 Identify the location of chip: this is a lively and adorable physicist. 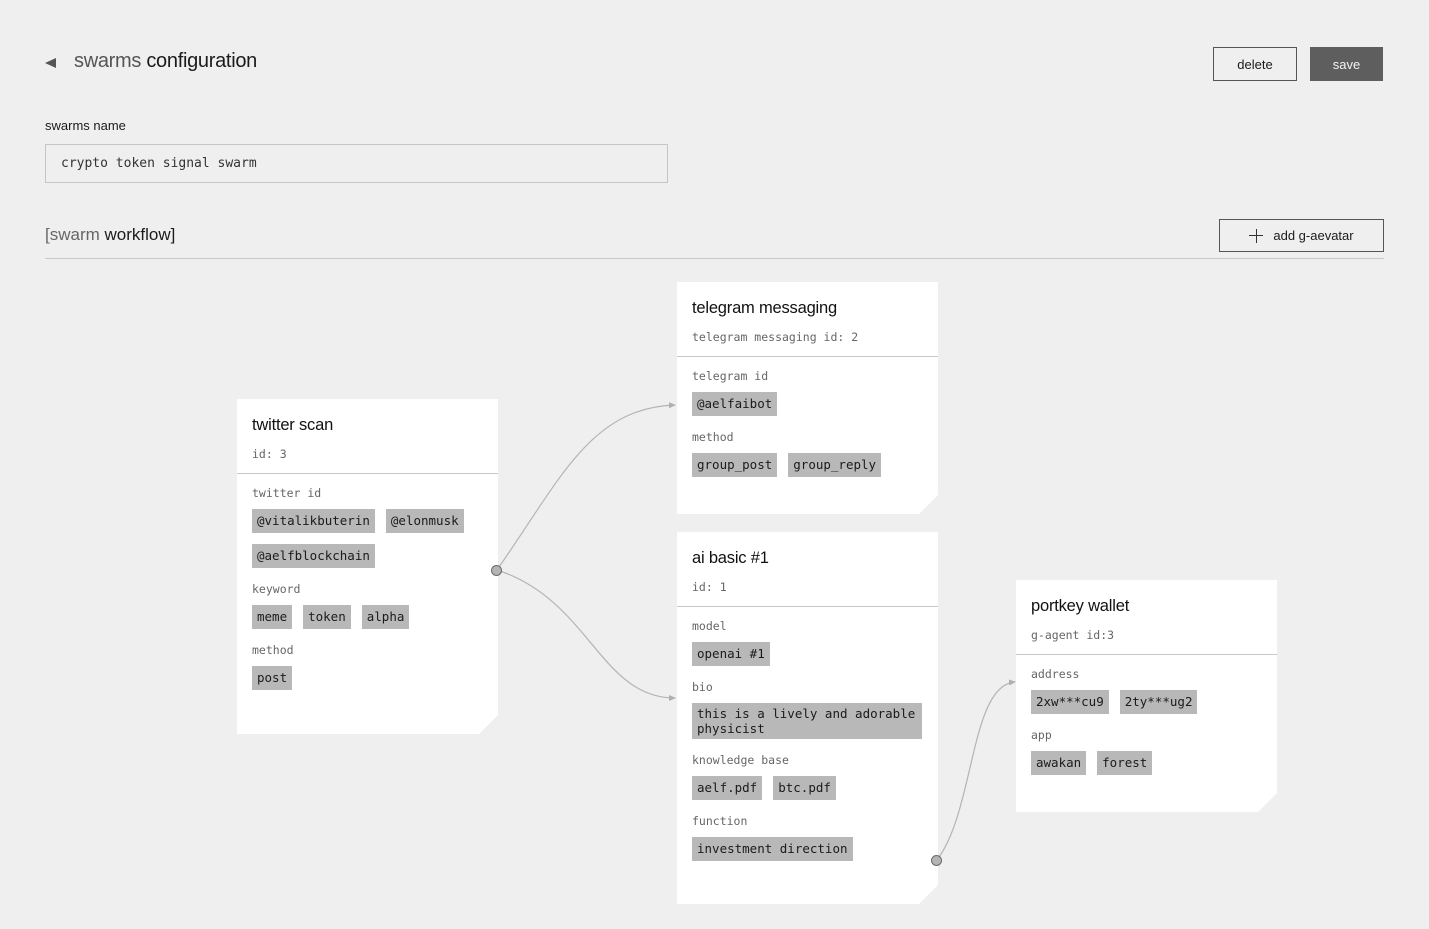
(807, 721).